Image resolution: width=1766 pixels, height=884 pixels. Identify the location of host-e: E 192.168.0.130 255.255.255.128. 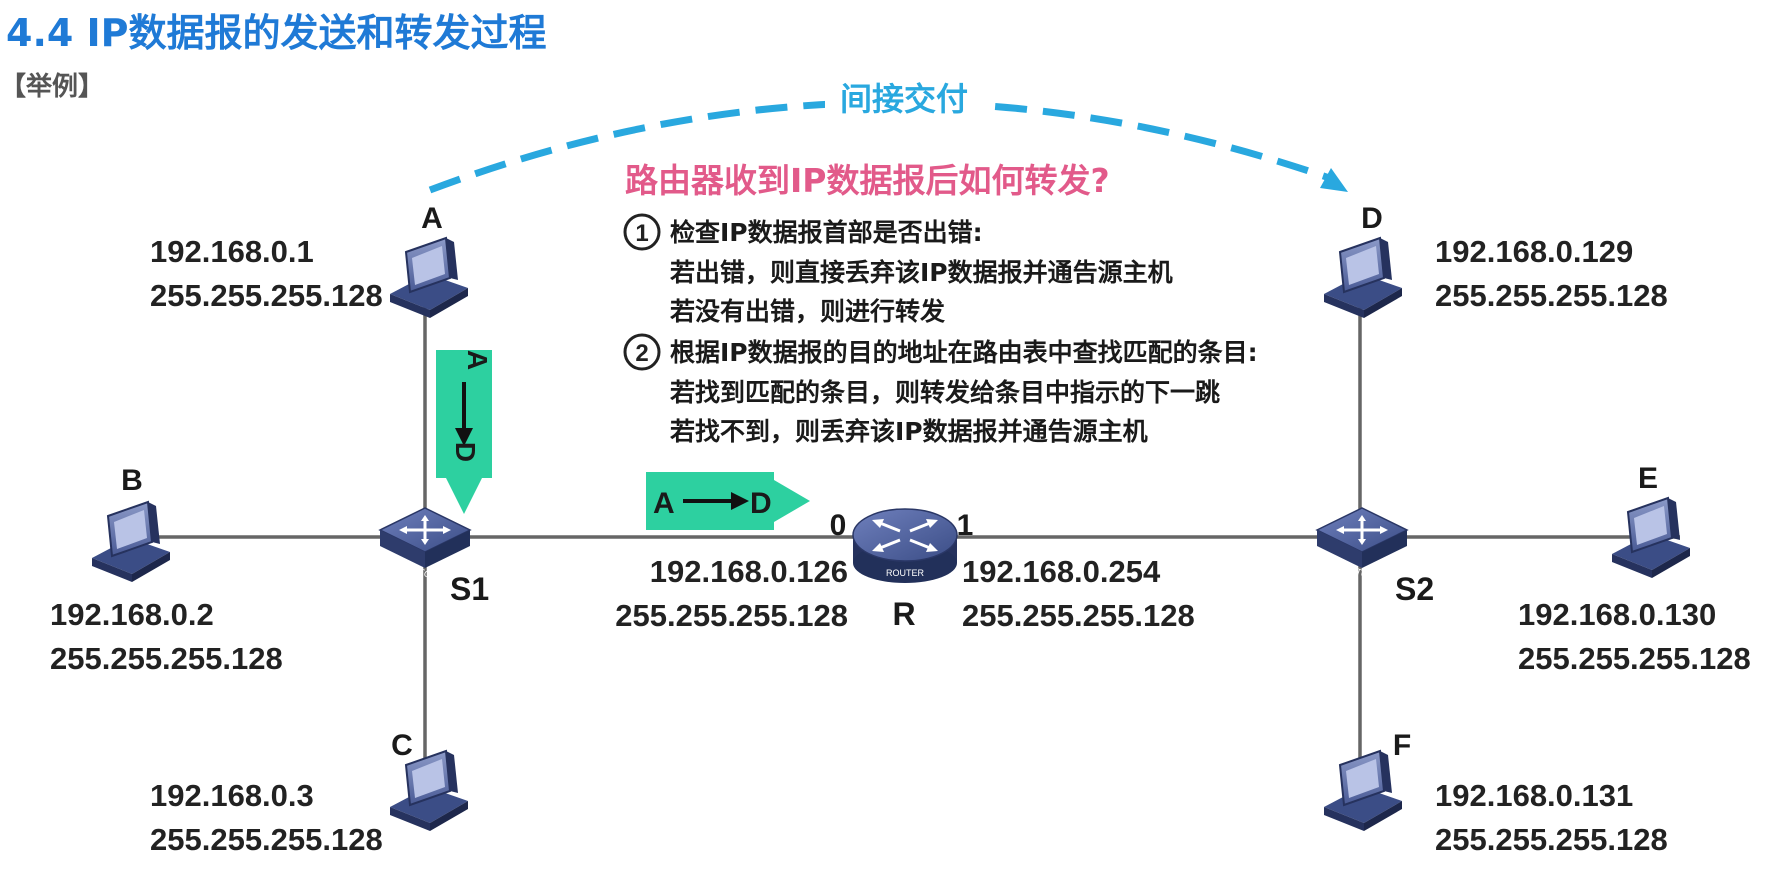
(1634, 569).